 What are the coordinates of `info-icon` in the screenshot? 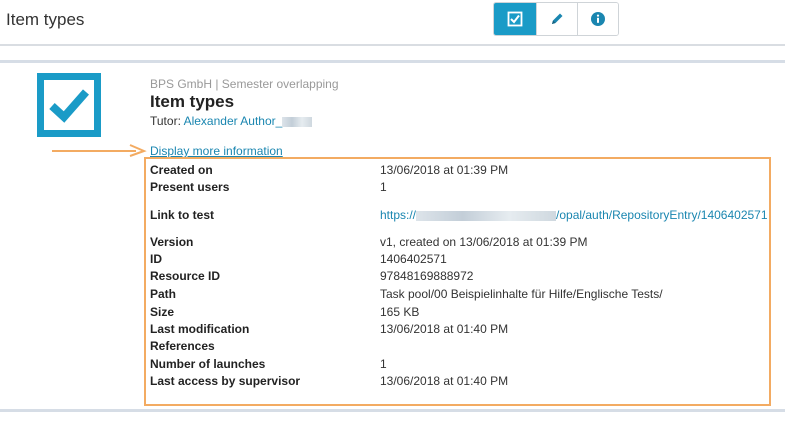 It's located at (598, 19).